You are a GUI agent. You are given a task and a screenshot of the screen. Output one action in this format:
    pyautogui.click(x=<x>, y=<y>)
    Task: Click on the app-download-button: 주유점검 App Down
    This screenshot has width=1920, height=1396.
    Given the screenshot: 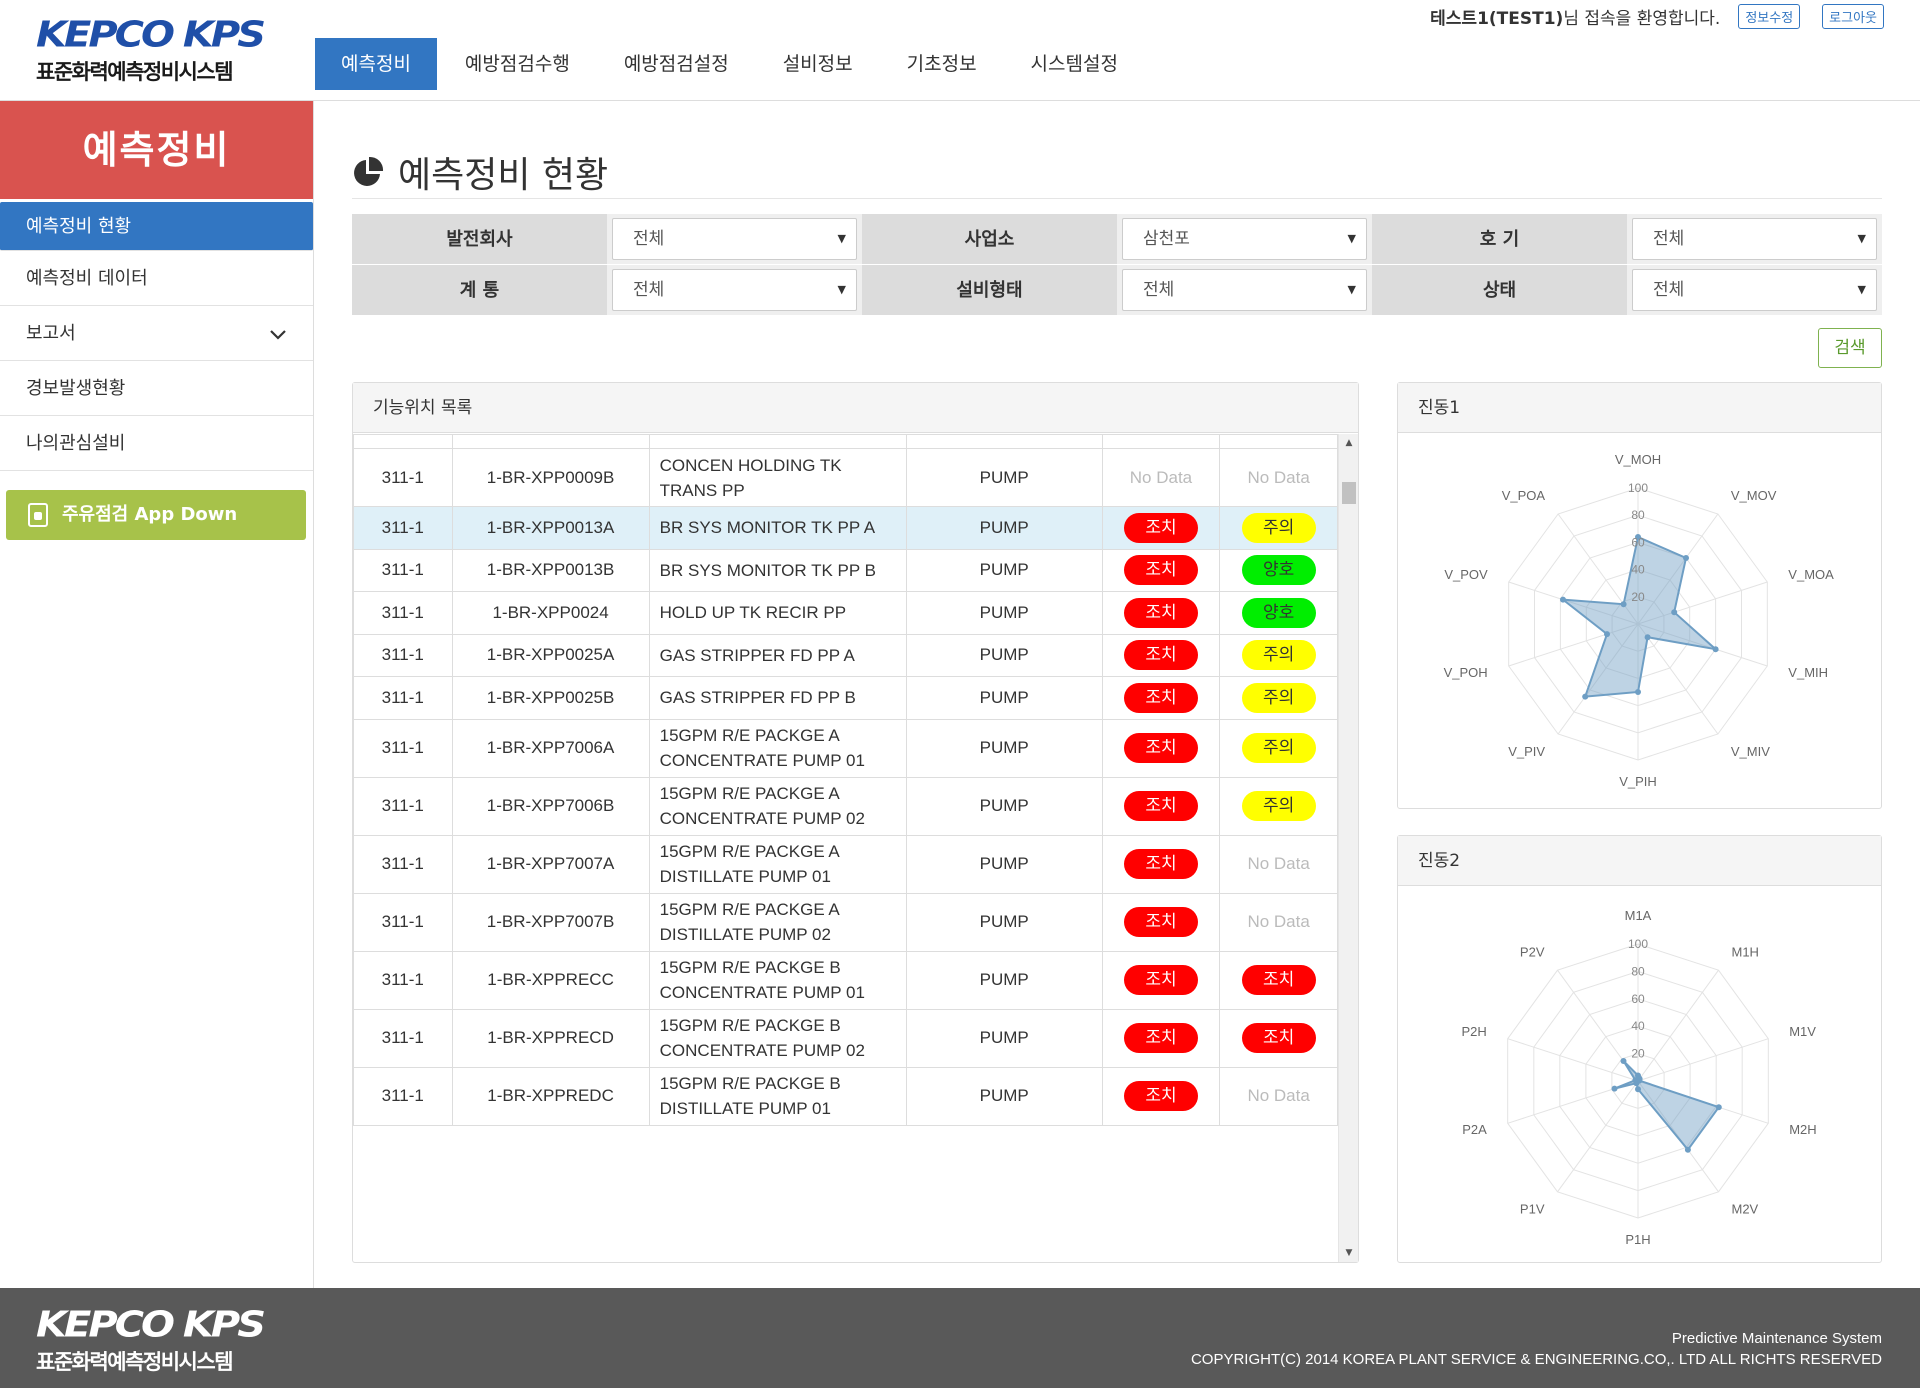 What is the action you would take?
    pyautogui.click(x=156, y=515)
    